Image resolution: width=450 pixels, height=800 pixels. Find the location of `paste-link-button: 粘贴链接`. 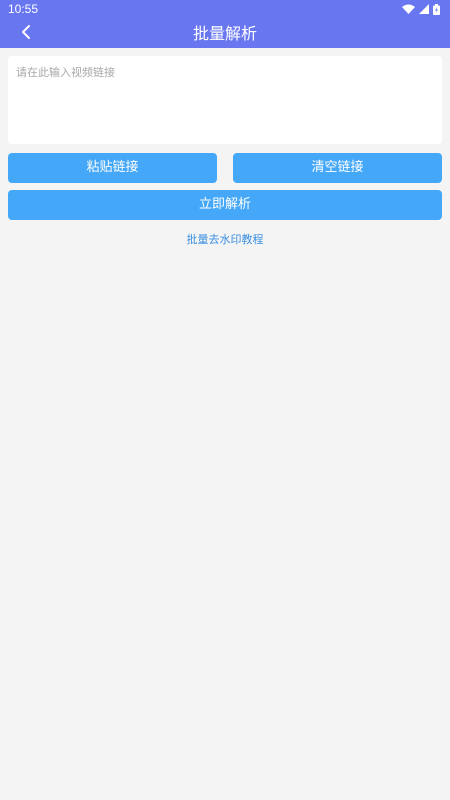

paste-link-button: 粘贴链接 is located at coordinates (112, 168).